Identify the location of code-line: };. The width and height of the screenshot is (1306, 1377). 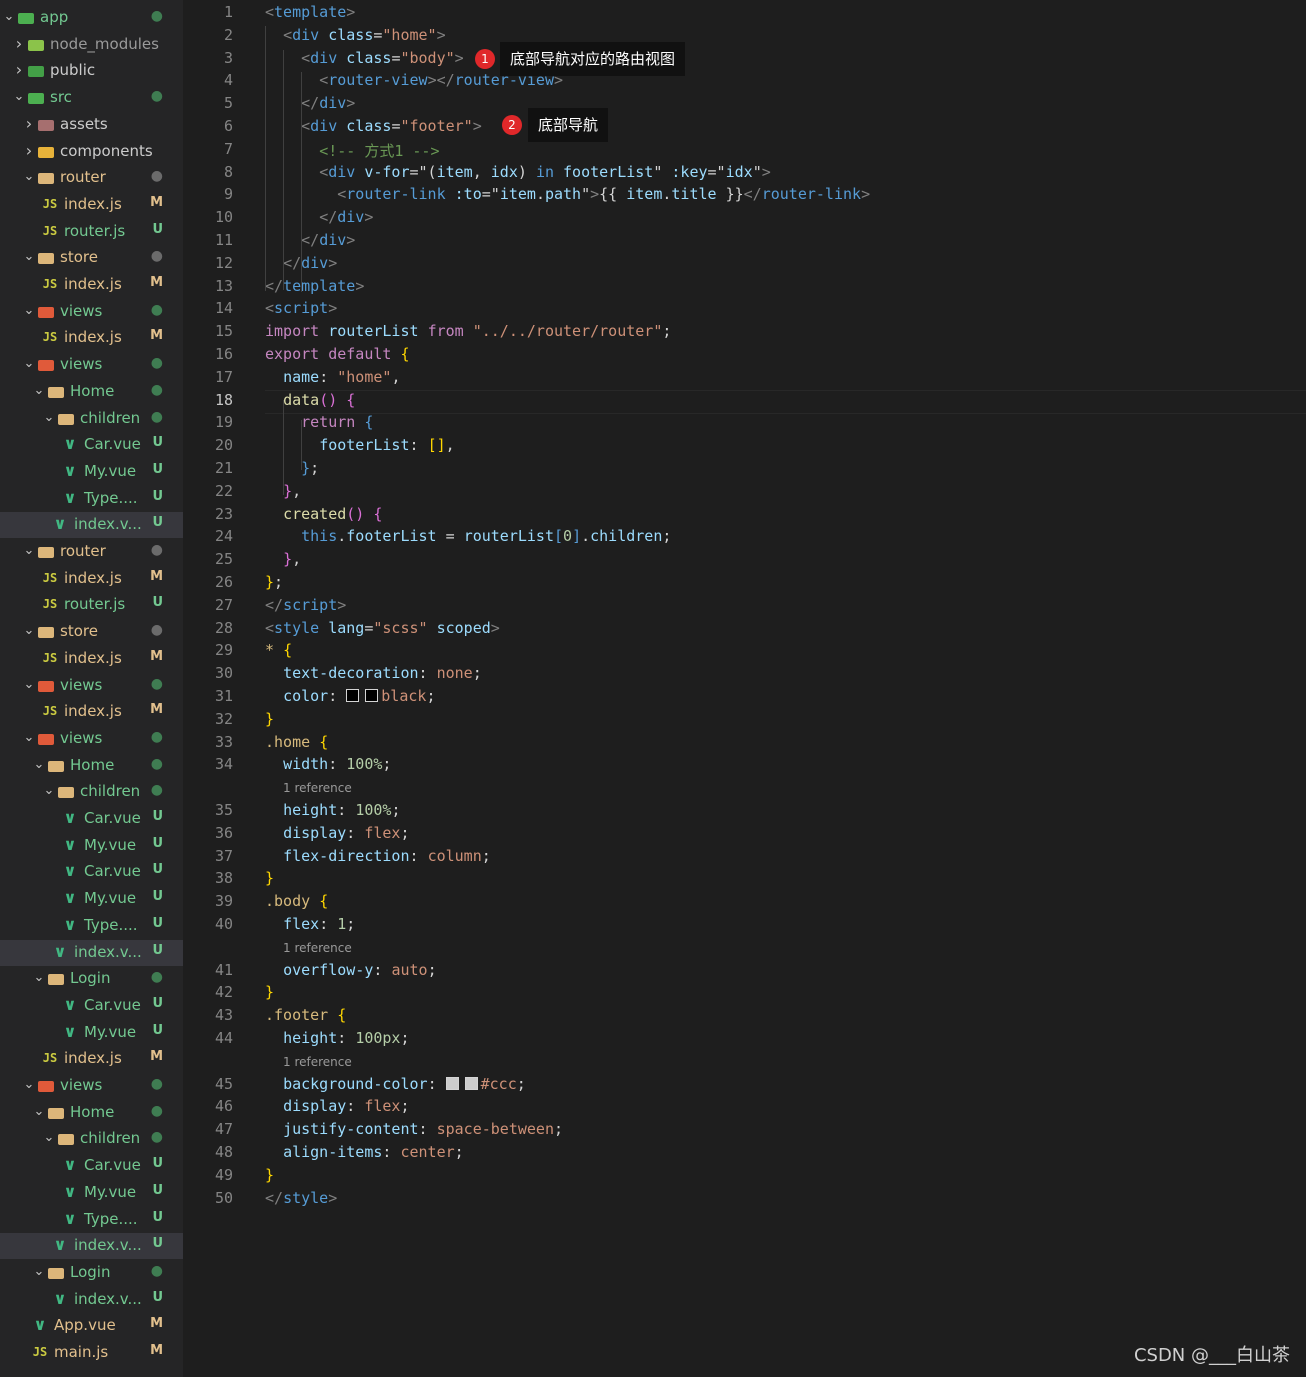
(274, 582).